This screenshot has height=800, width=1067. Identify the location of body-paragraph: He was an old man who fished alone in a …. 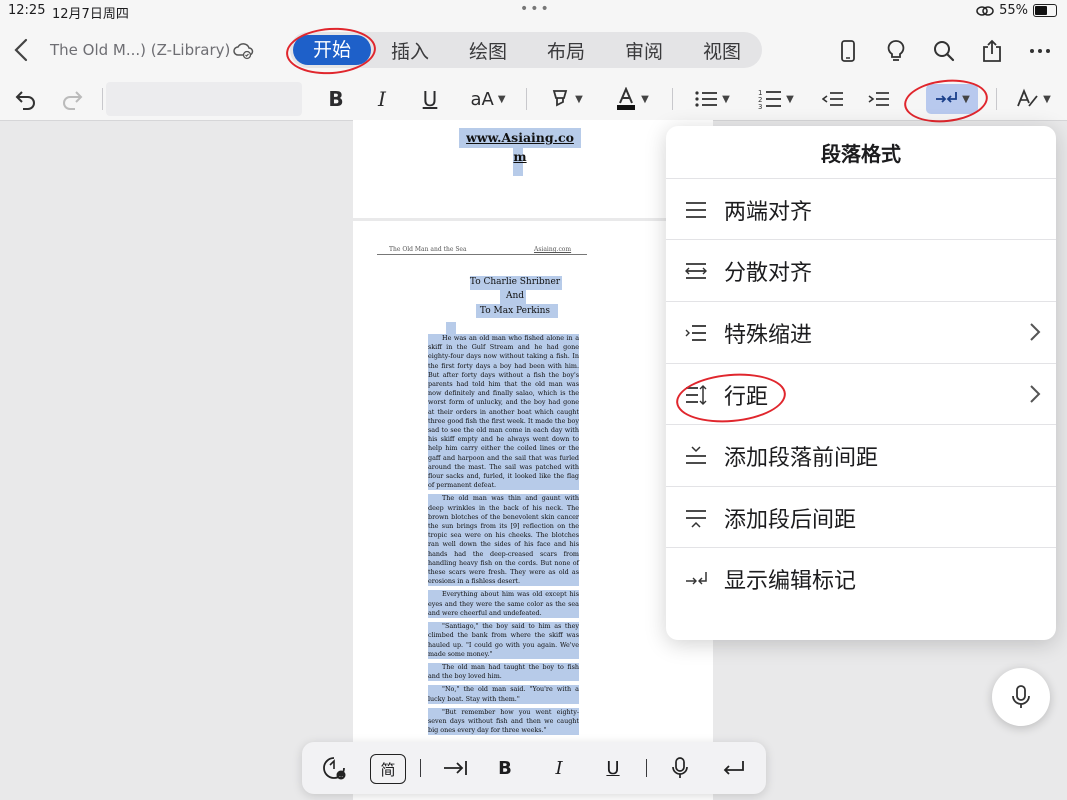
(503, 412).